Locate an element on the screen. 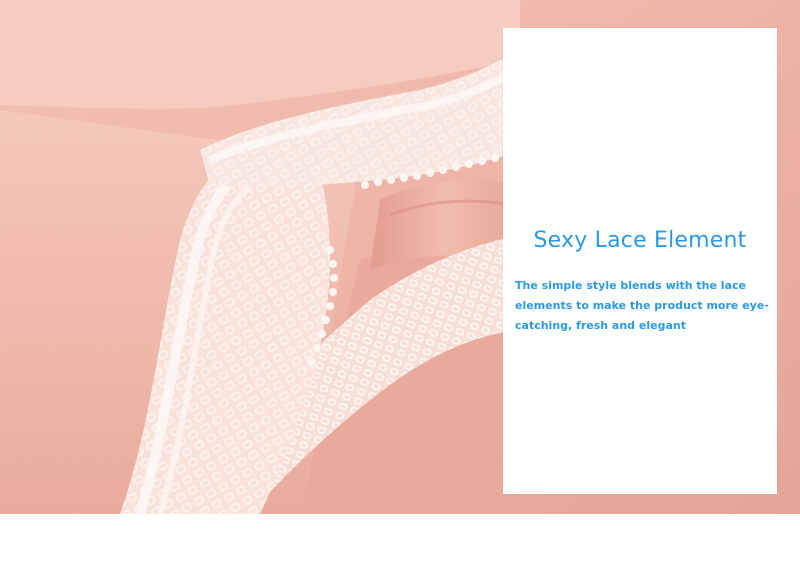 This screenshot has width=800, height=573. info-title: Sexy Lace Element is located at coordinates (640, 240).